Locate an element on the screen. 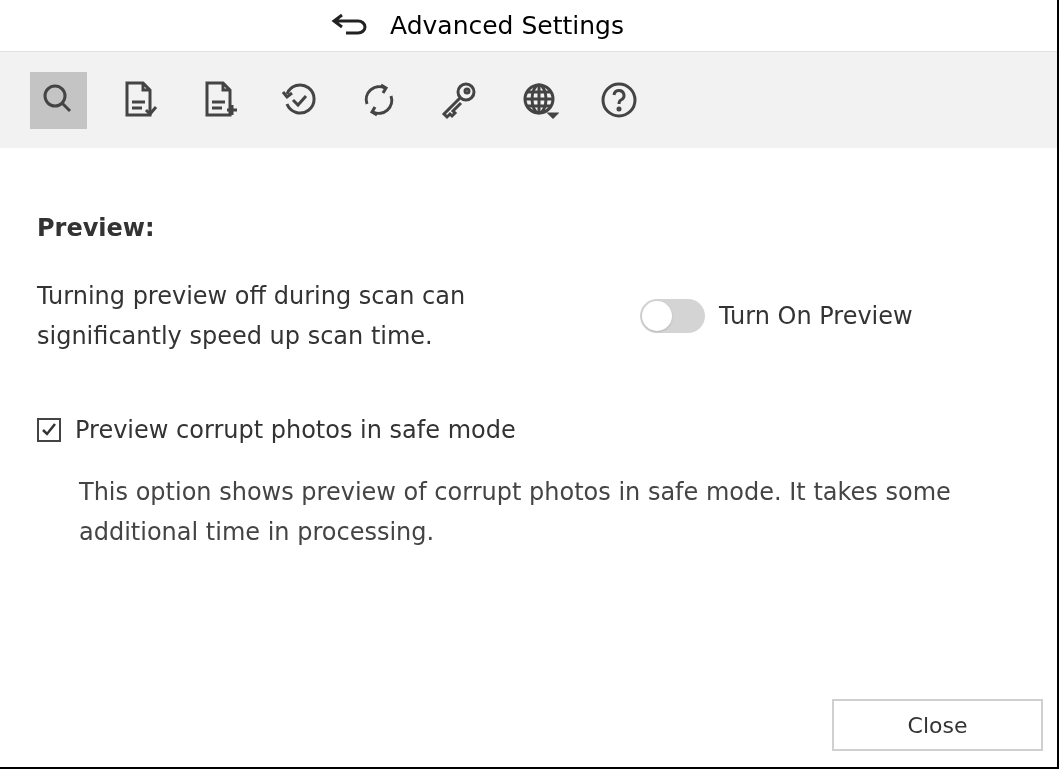  checkbox-label: Preview corrupt photos in safe mode is located at coordinates (295, 430).